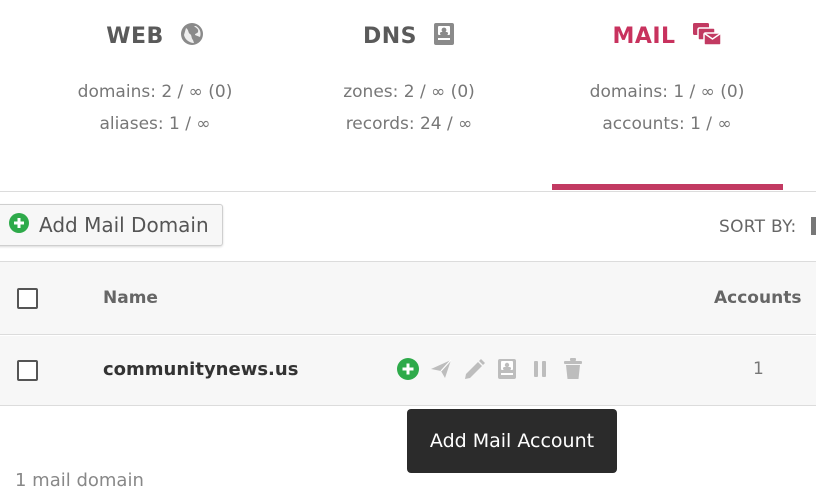 The image size is (816, 491). Describe the element at coordinates (667, 187) in the screenshot. I see `active-tab-indicator` at that location.